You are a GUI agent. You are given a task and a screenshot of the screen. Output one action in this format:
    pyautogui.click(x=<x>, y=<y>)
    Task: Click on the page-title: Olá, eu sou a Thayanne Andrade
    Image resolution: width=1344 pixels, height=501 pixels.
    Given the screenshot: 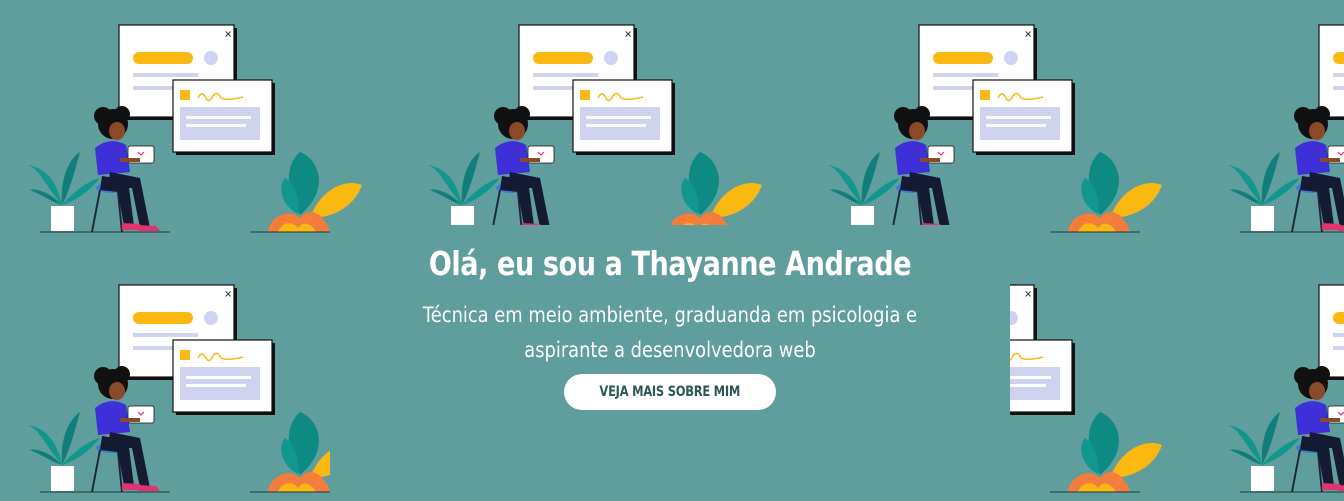 What is the action you would take?
    pyautogui.click(x=670, y=263)
    